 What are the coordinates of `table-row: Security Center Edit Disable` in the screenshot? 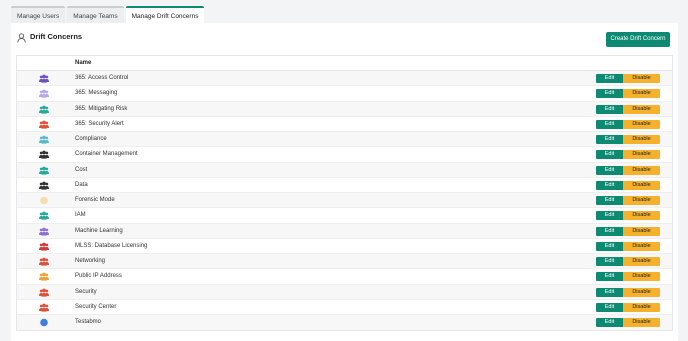 It's located at (344, 307).